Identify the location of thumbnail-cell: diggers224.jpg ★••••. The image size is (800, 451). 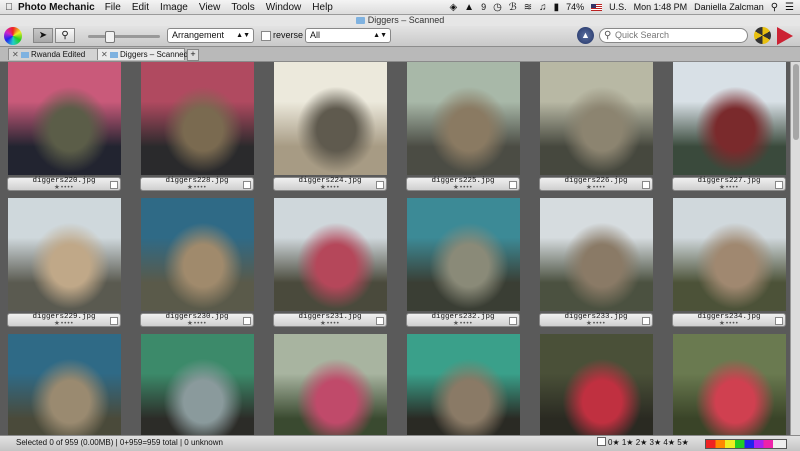
(330, 127).